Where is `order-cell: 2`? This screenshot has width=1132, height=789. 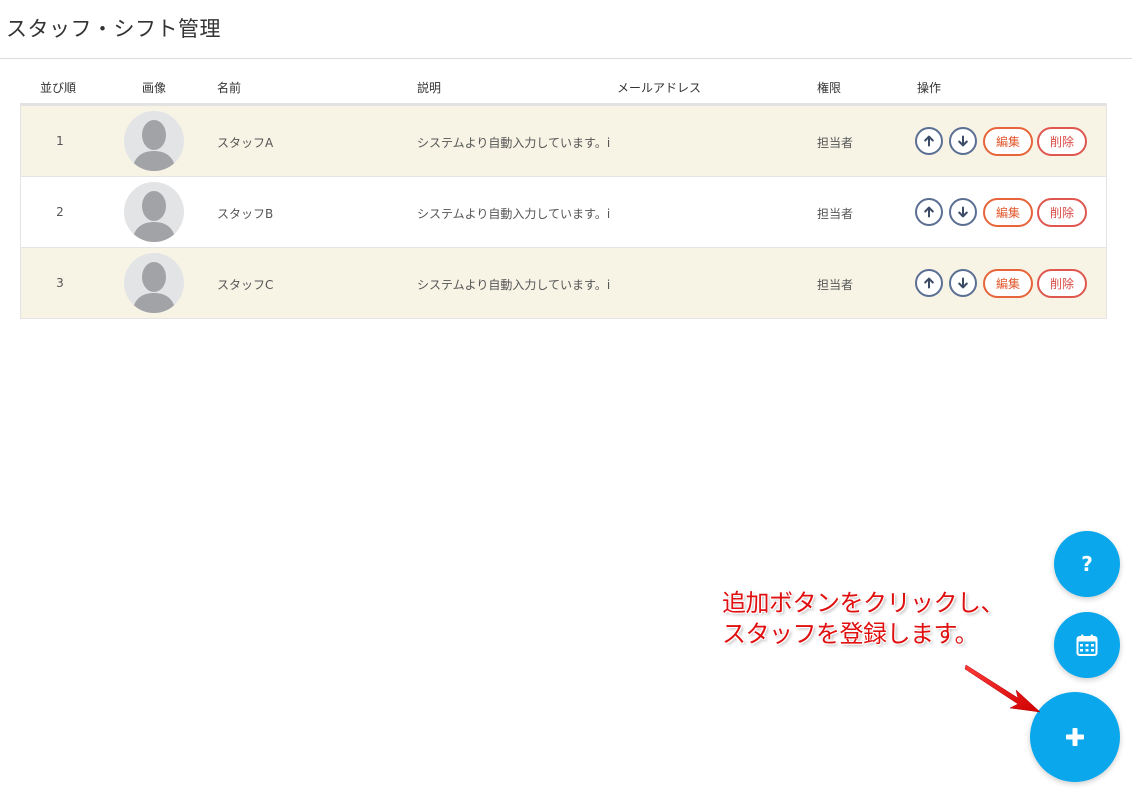 order-cell: 2 is located at coordinates (60, 212).